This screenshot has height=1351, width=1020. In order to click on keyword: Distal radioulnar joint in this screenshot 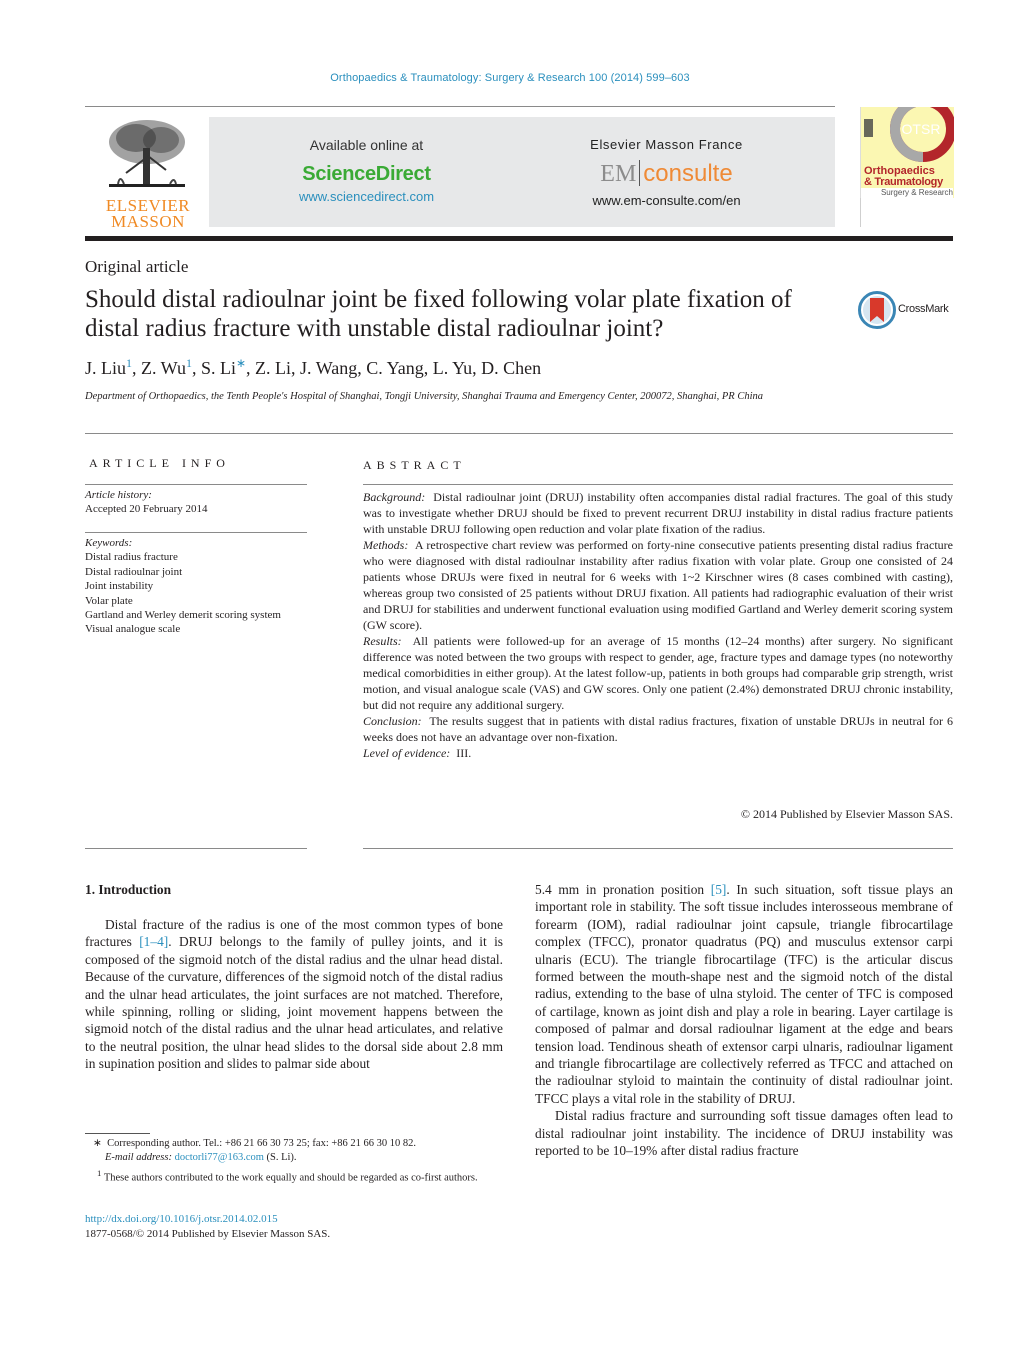, I will do `click(196, 572)`.